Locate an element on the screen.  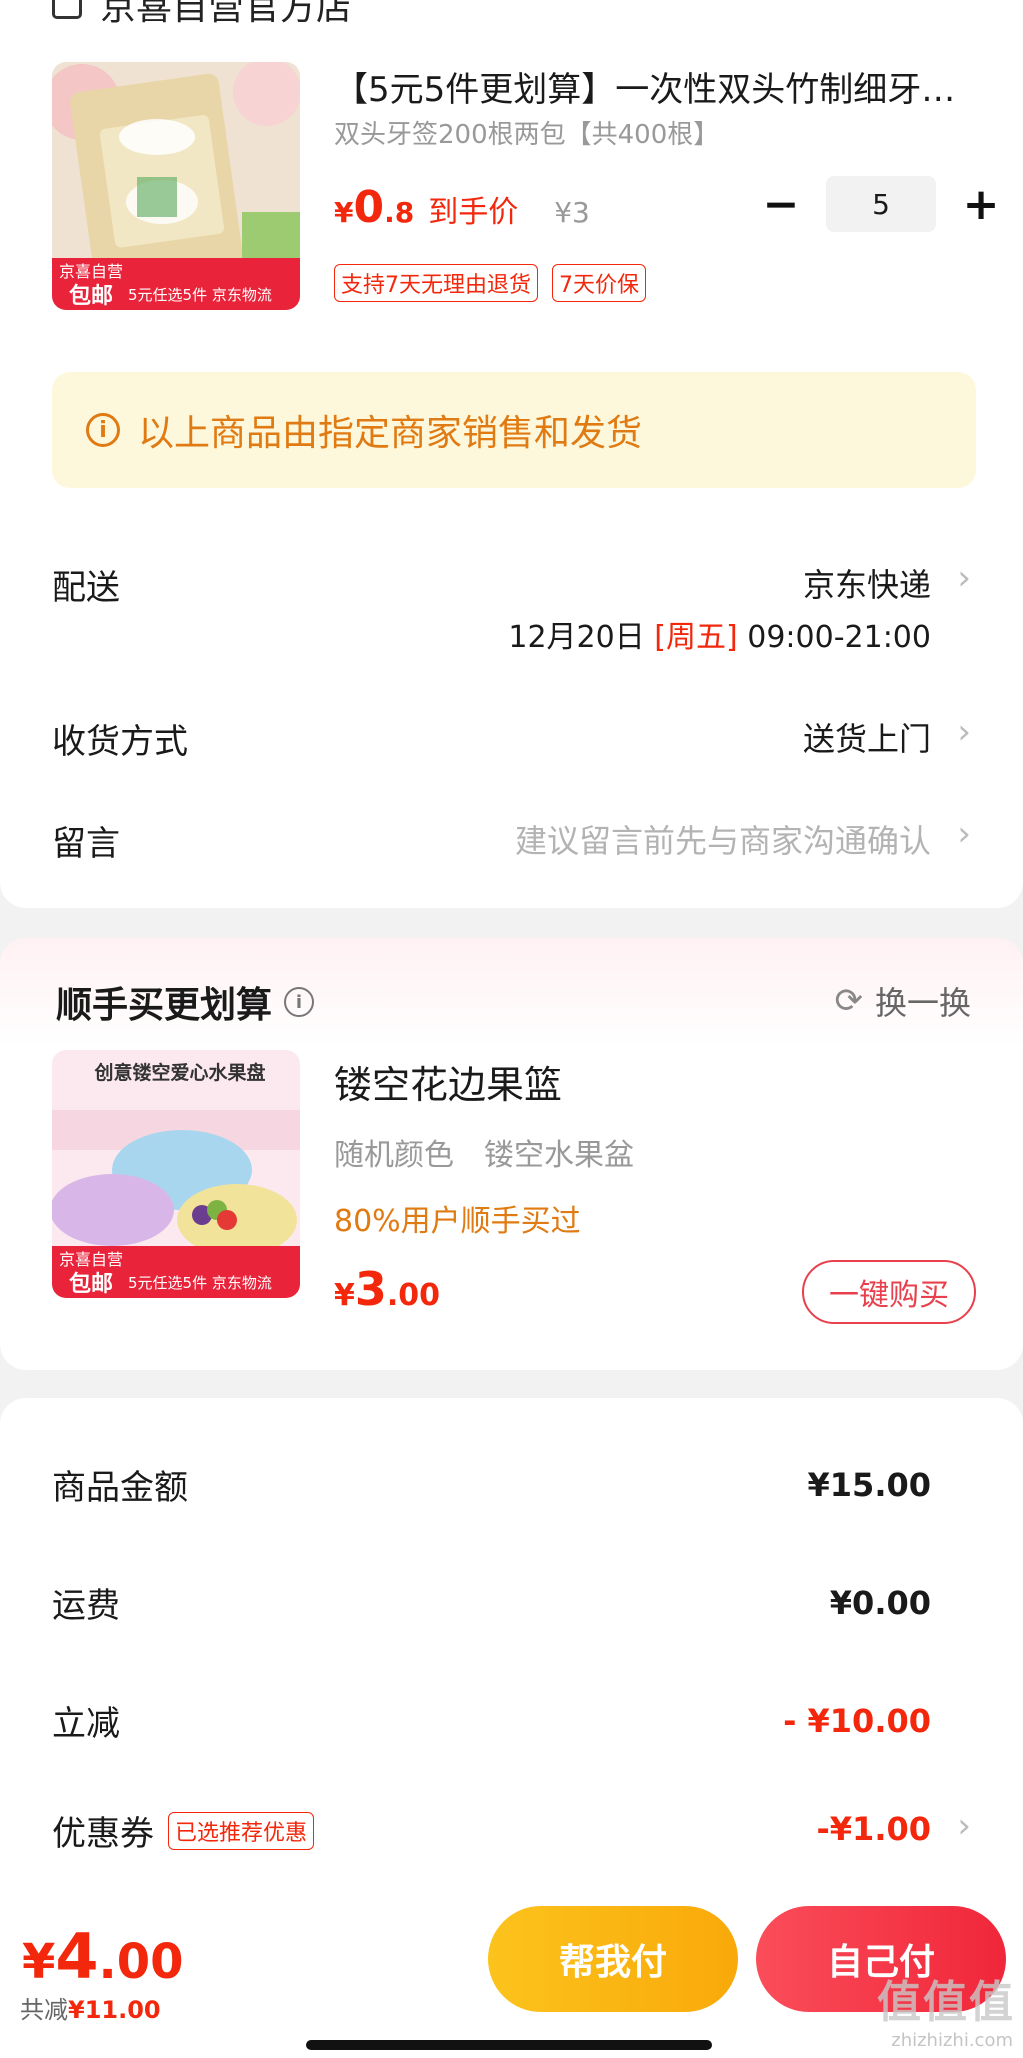
recommend-hint: 80%用户顺手买过 is located at coordinates (457, 1221).